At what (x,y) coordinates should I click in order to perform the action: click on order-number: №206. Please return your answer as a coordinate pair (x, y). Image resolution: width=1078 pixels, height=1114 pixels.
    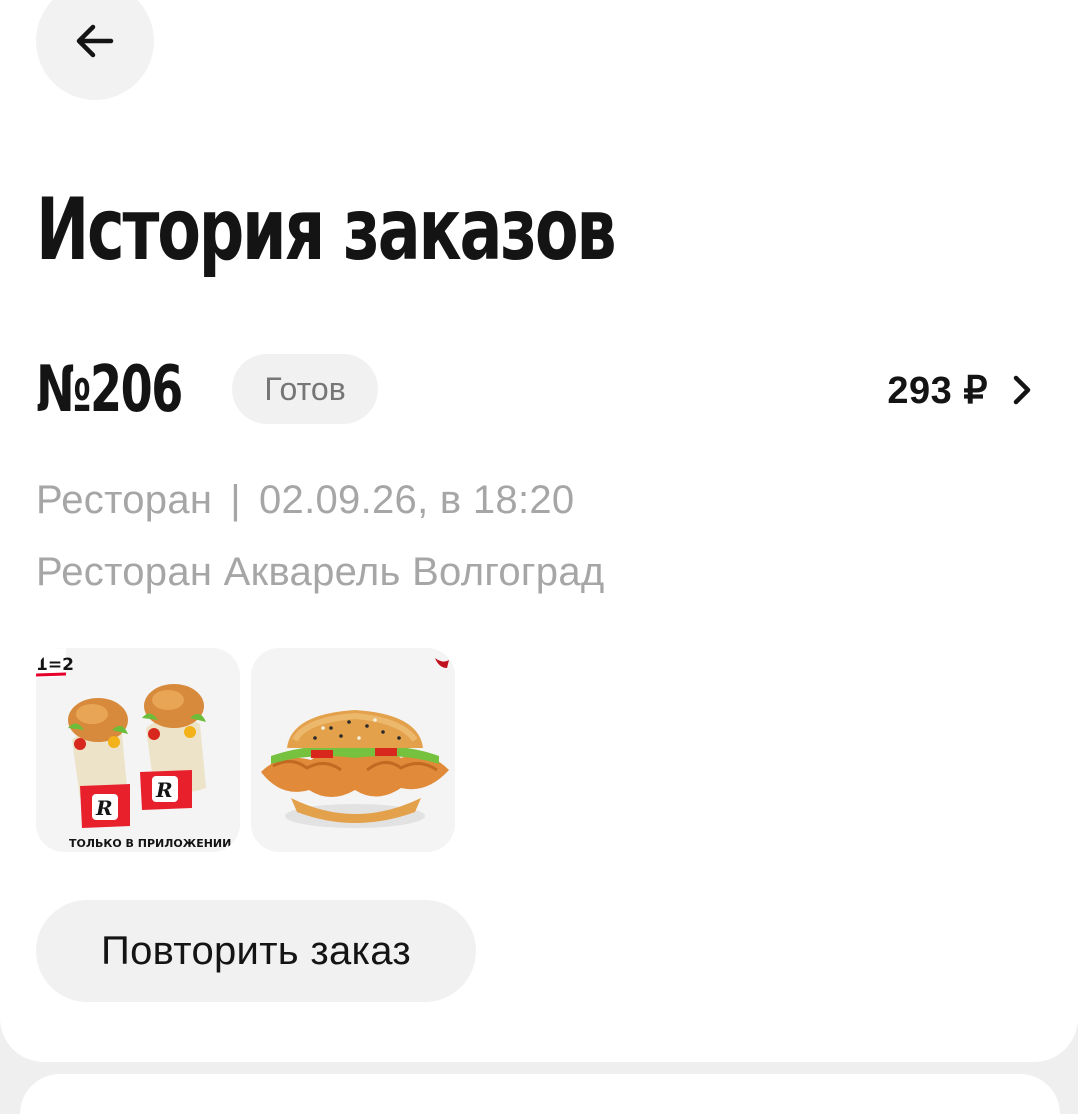
    Looking at the image, I should click on (109, 390).